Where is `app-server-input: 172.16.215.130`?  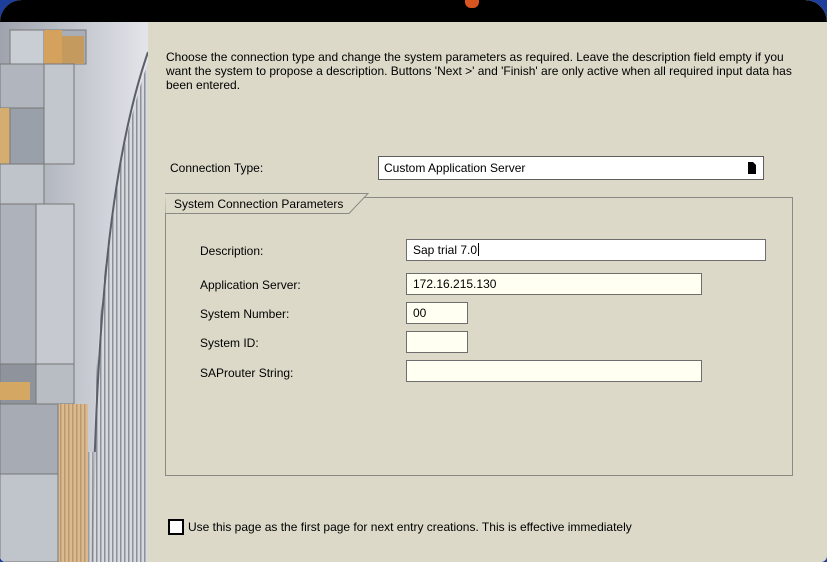
app-server-input: 172.16.215.130 is located at coordinates (554, 284).